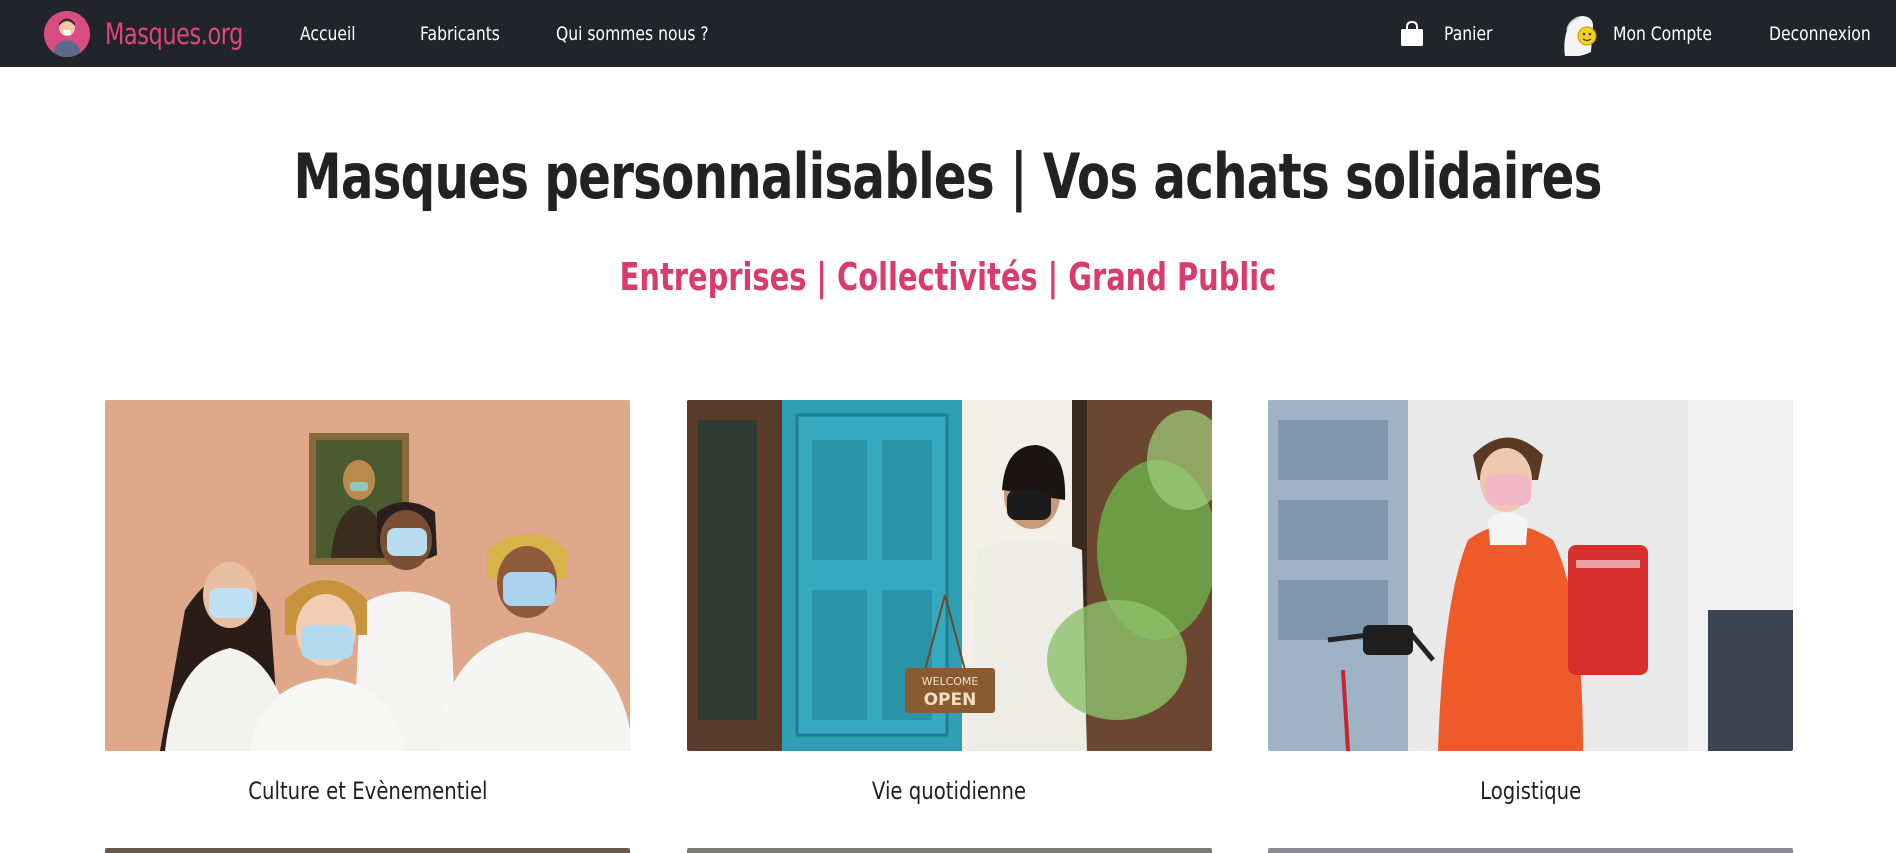 The height and width of the screenshot is (853, 1896). What do you see at coordinates (174, 33) in the screenshot?
I see `brand-name: Masques.org` at bounding box center [174, 33].